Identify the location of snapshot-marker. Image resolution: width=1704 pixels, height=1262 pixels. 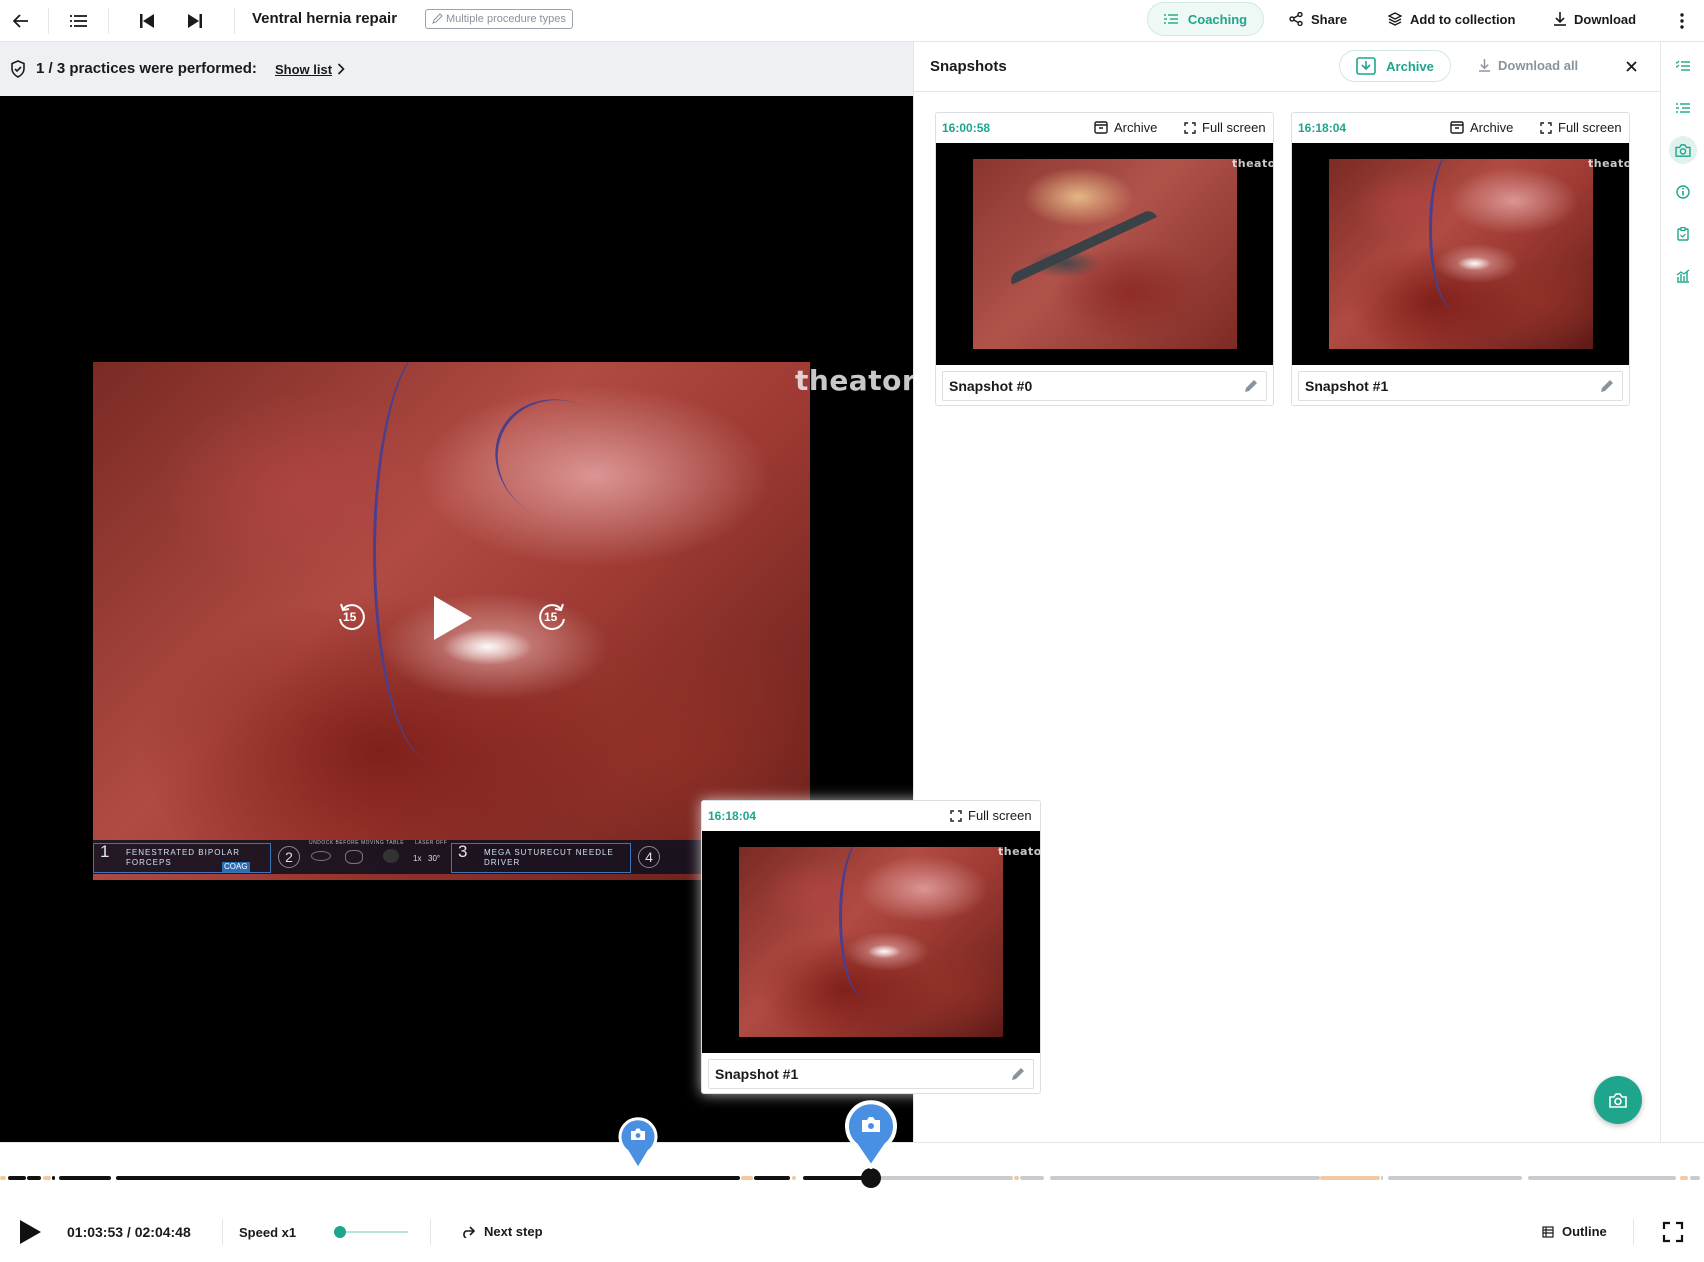
(638, 1143).